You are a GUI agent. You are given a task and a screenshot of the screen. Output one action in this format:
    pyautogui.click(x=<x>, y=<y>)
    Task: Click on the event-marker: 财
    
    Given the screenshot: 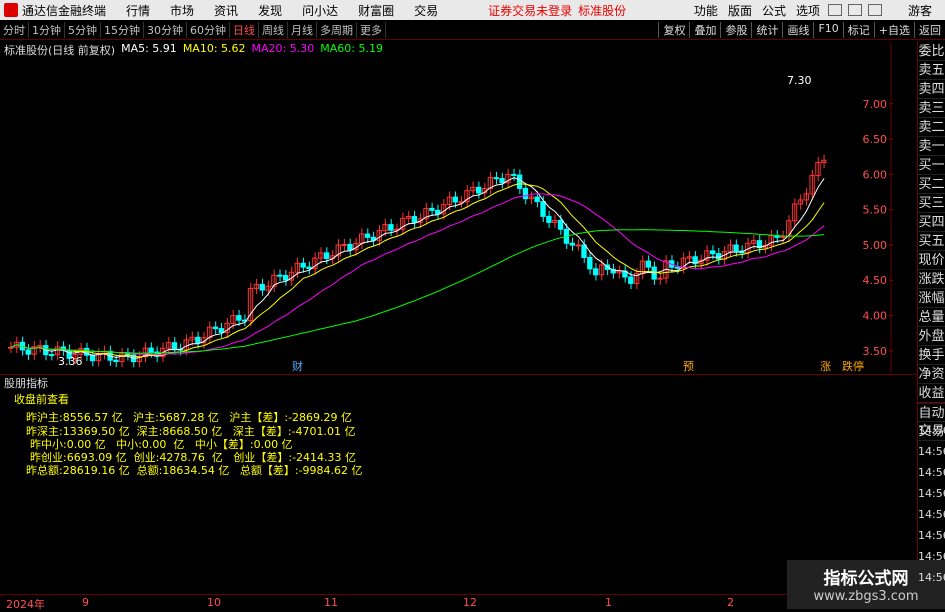 What is the action you would take?
    pyautogui.click(x=297, y=366)
    